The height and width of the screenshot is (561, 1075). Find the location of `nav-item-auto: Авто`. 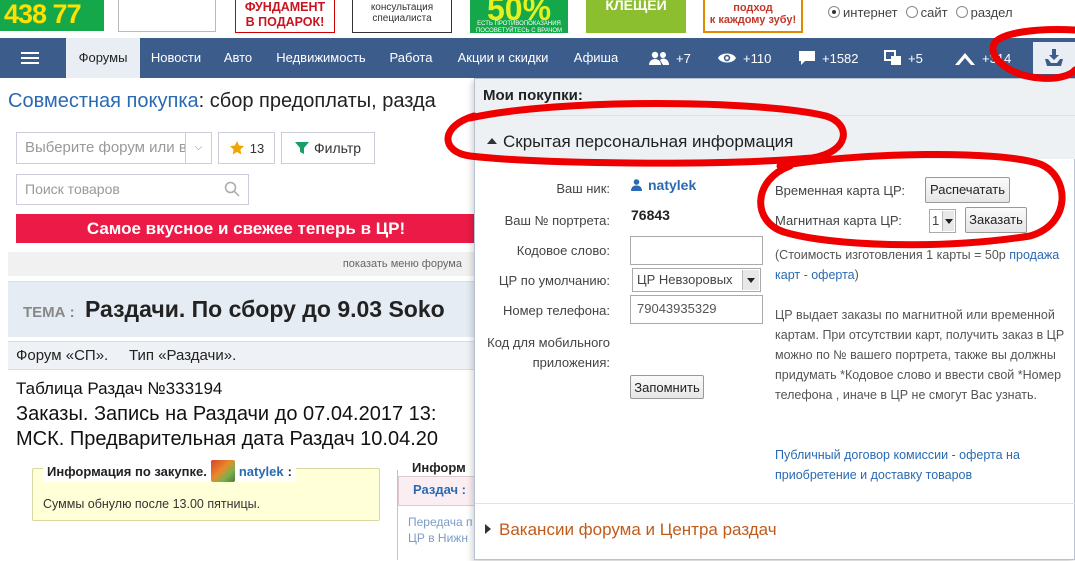

nav-item-auto: Авто is located at coordinates (238, 58).